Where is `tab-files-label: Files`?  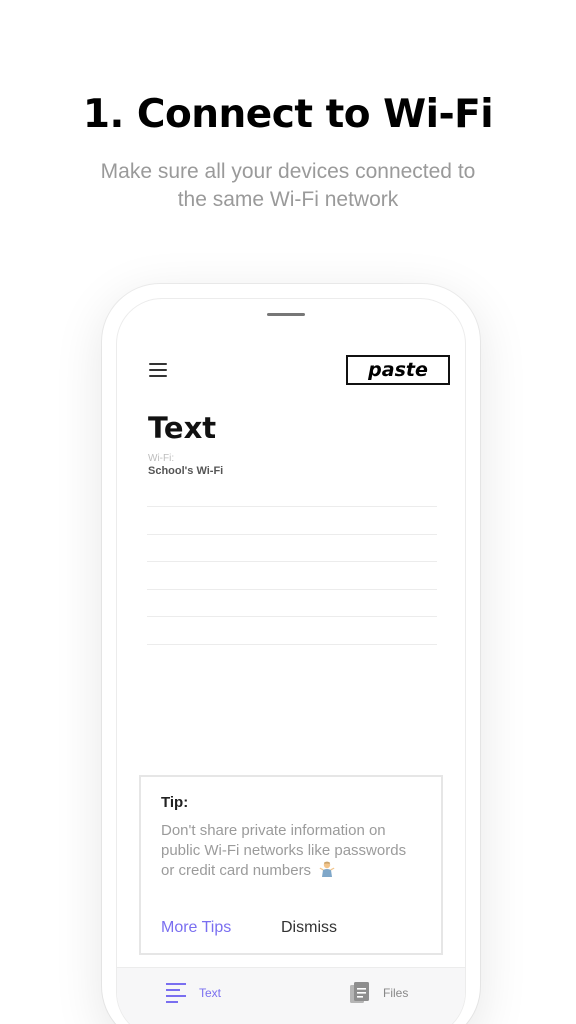
tab-files-label: Files is located at coordinates (396, 993).